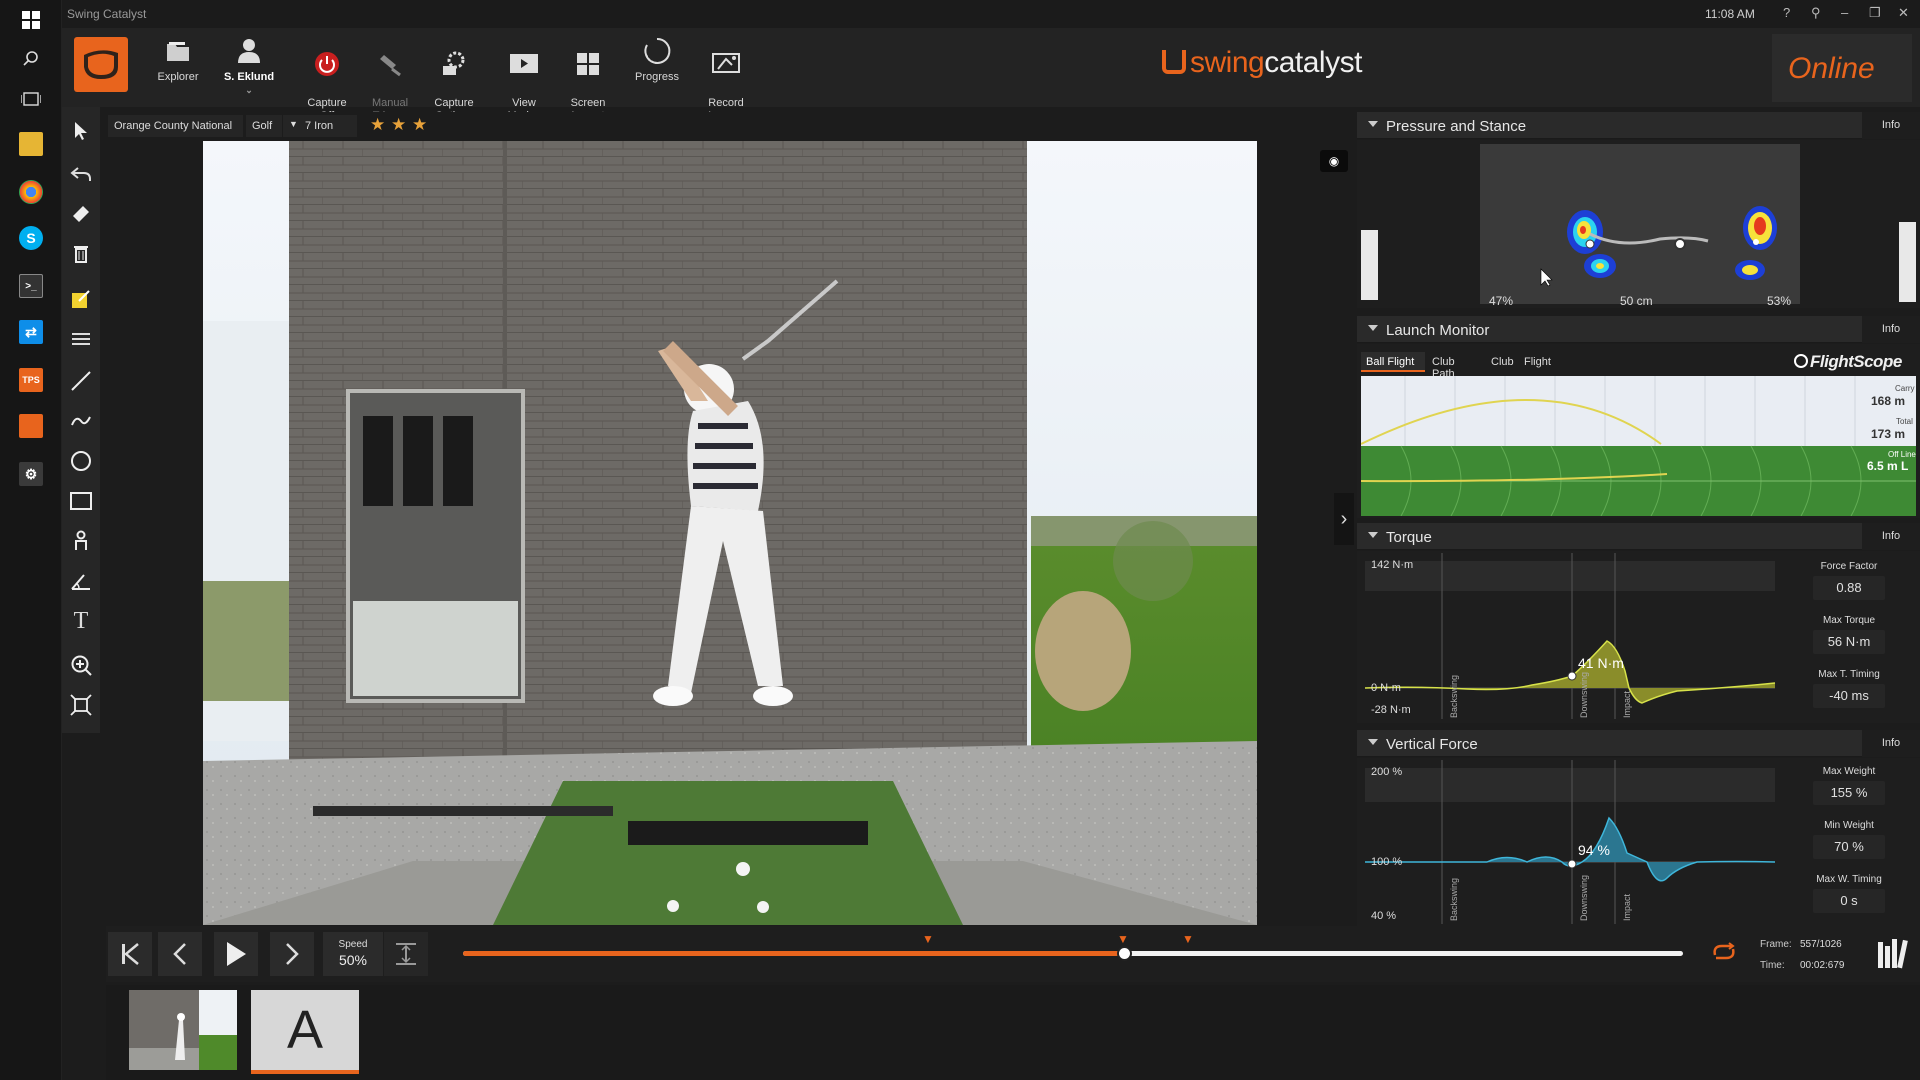  I want to click on record-lesson-button: Record Lesson, so click(726, 77).